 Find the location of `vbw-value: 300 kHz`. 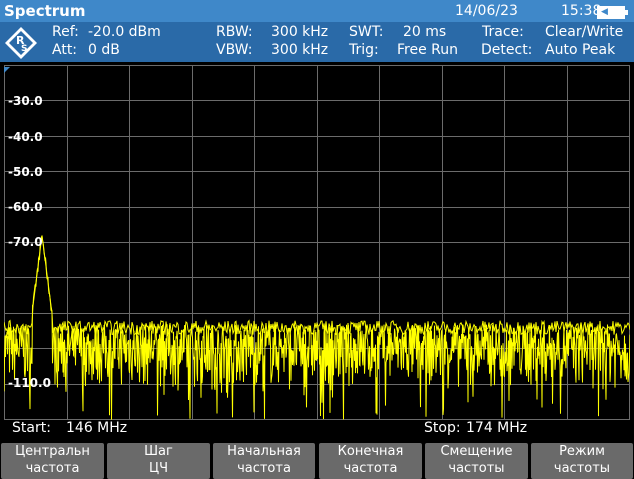

vbw-value: 300 kHz is located at coordinates (299, 50).